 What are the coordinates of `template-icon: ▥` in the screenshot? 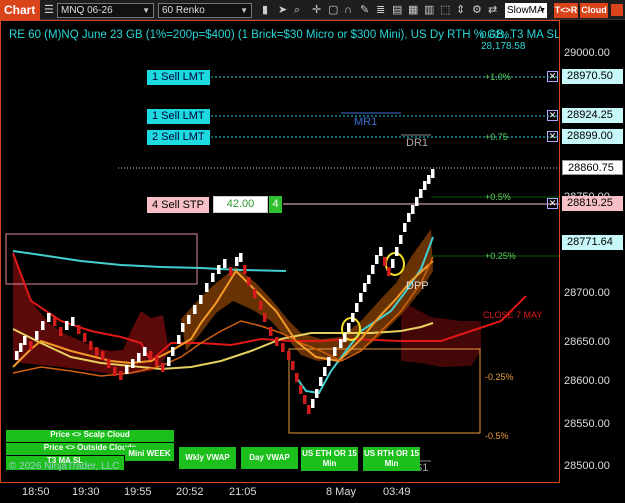 It's located at (429, 10).